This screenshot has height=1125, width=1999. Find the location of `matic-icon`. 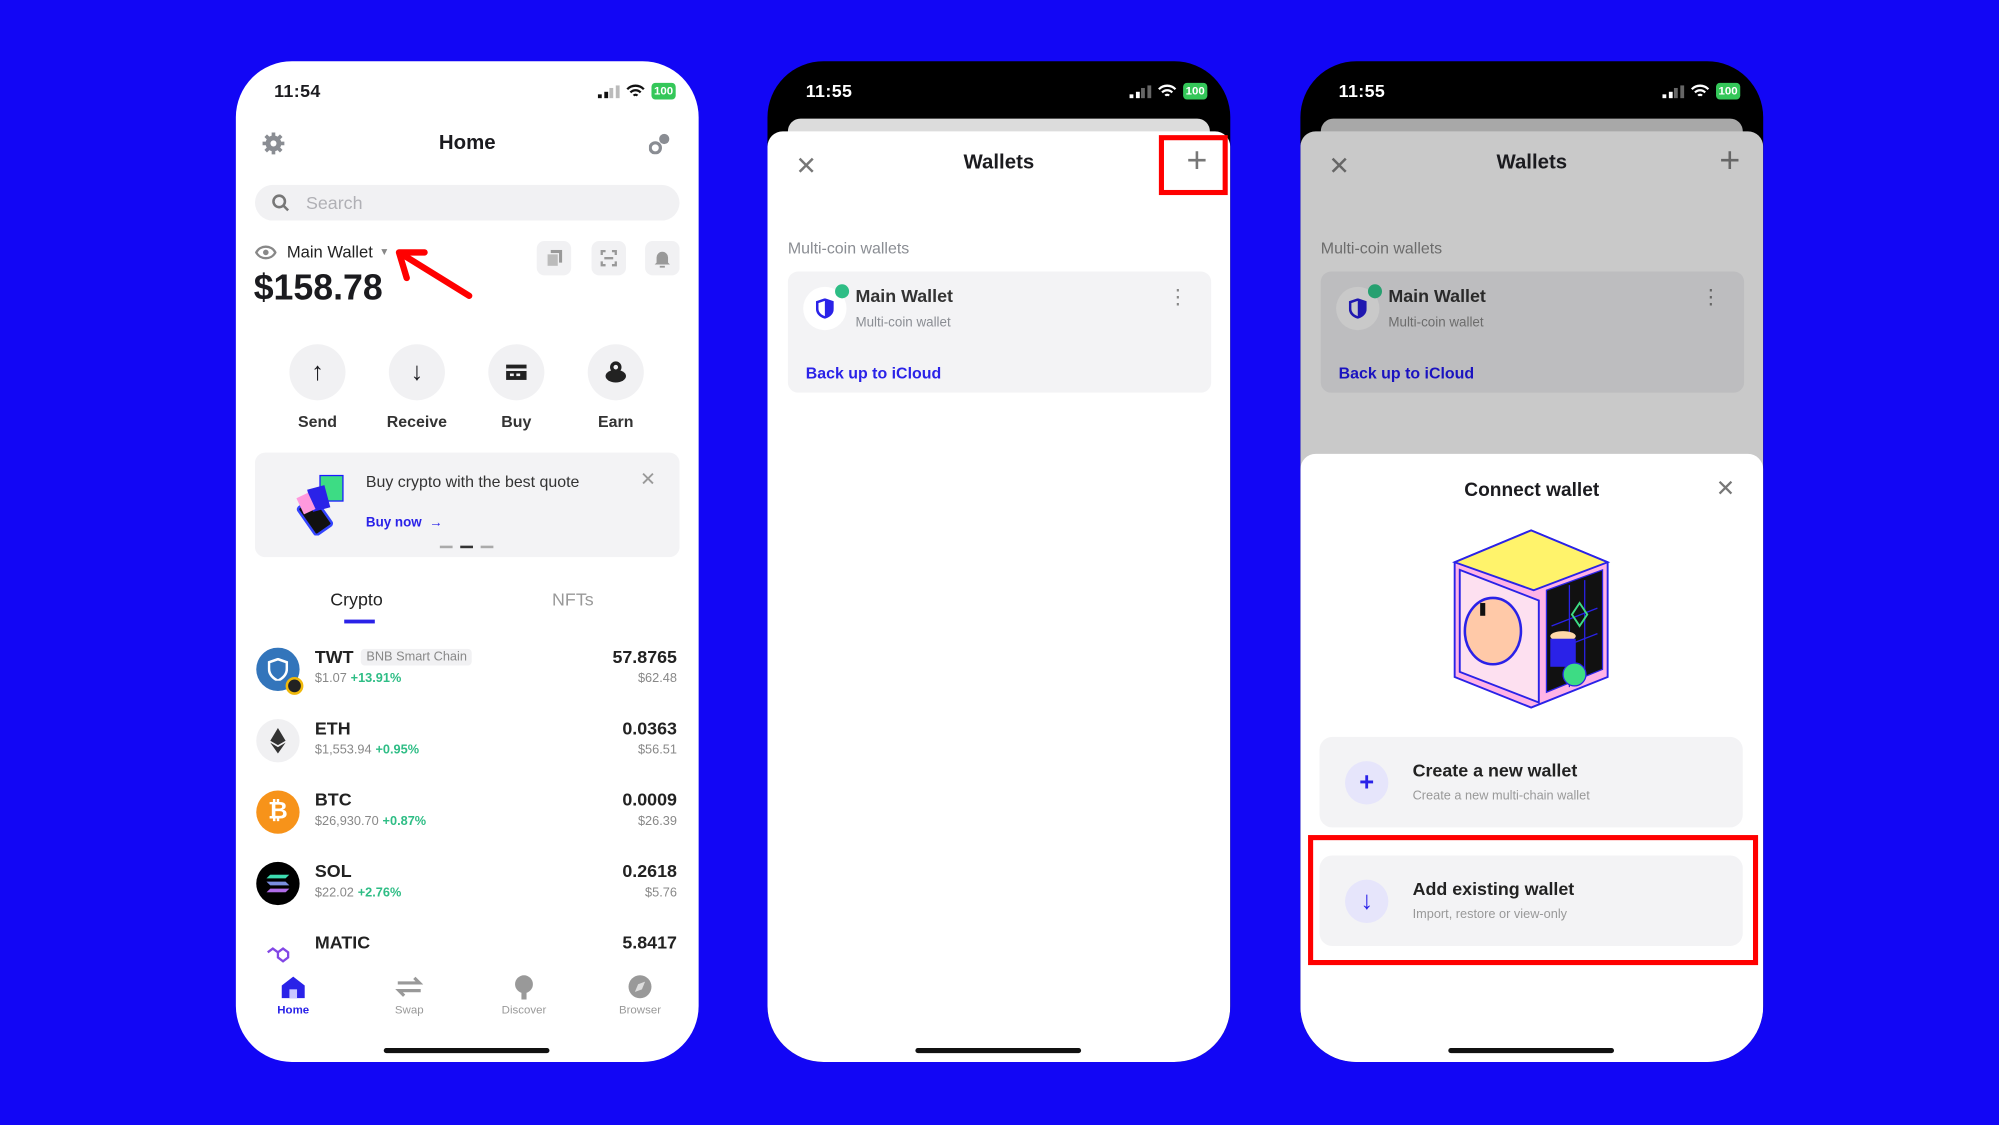

matic-icon is located at coordinates (277, 948).